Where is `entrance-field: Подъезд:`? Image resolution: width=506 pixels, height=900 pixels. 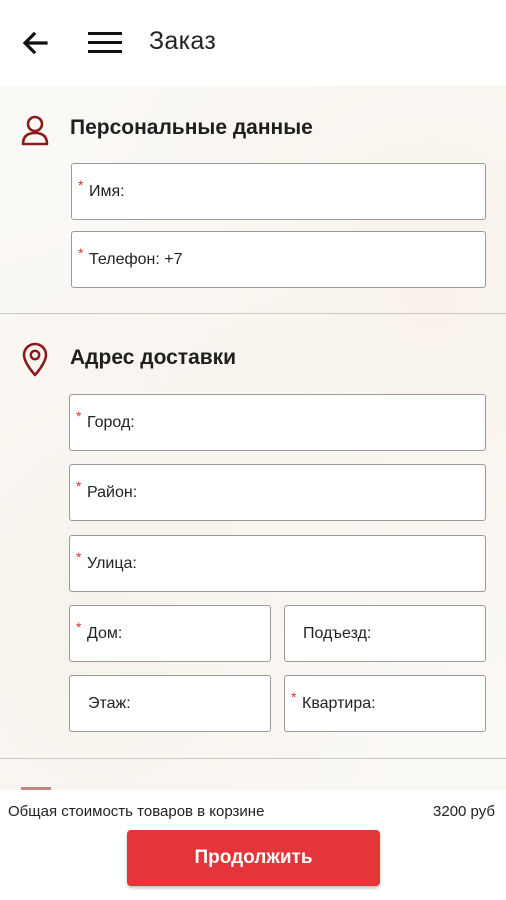 entrance-field: Подъезд: is located at coordinates (385, 633).